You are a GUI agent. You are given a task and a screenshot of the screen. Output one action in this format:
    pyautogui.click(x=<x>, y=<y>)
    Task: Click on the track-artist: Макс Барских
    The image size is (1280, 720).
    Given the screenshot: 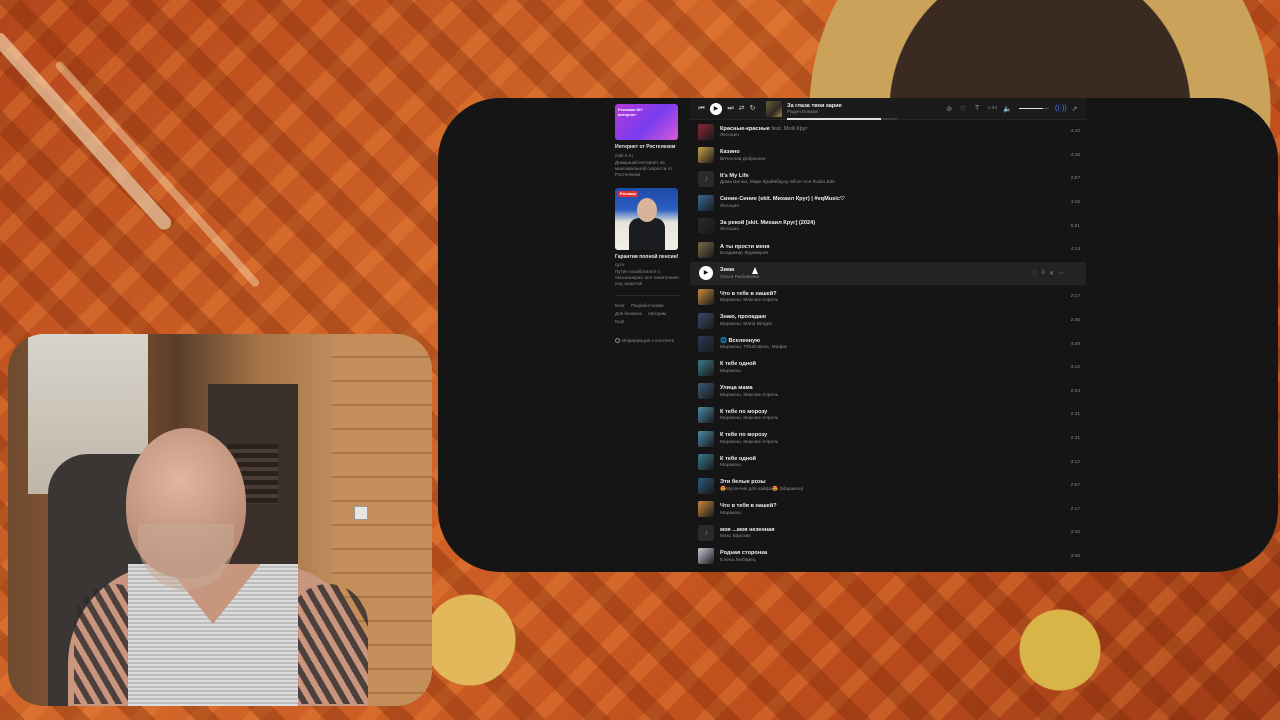 What is the action you would take?
    pyautogui.click(x=893, y=536)
    